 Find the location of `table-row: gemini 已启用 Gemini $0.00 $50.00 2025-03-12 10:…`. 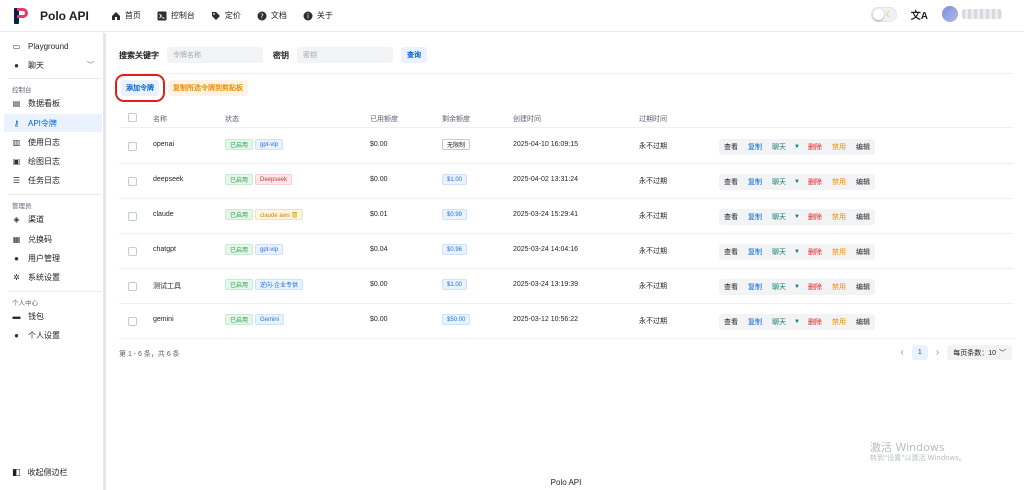

table-row: gemini 已启用 Gemini $0.00 $50.00 2025-03-12 10:… is located at coordinates (566, 321).